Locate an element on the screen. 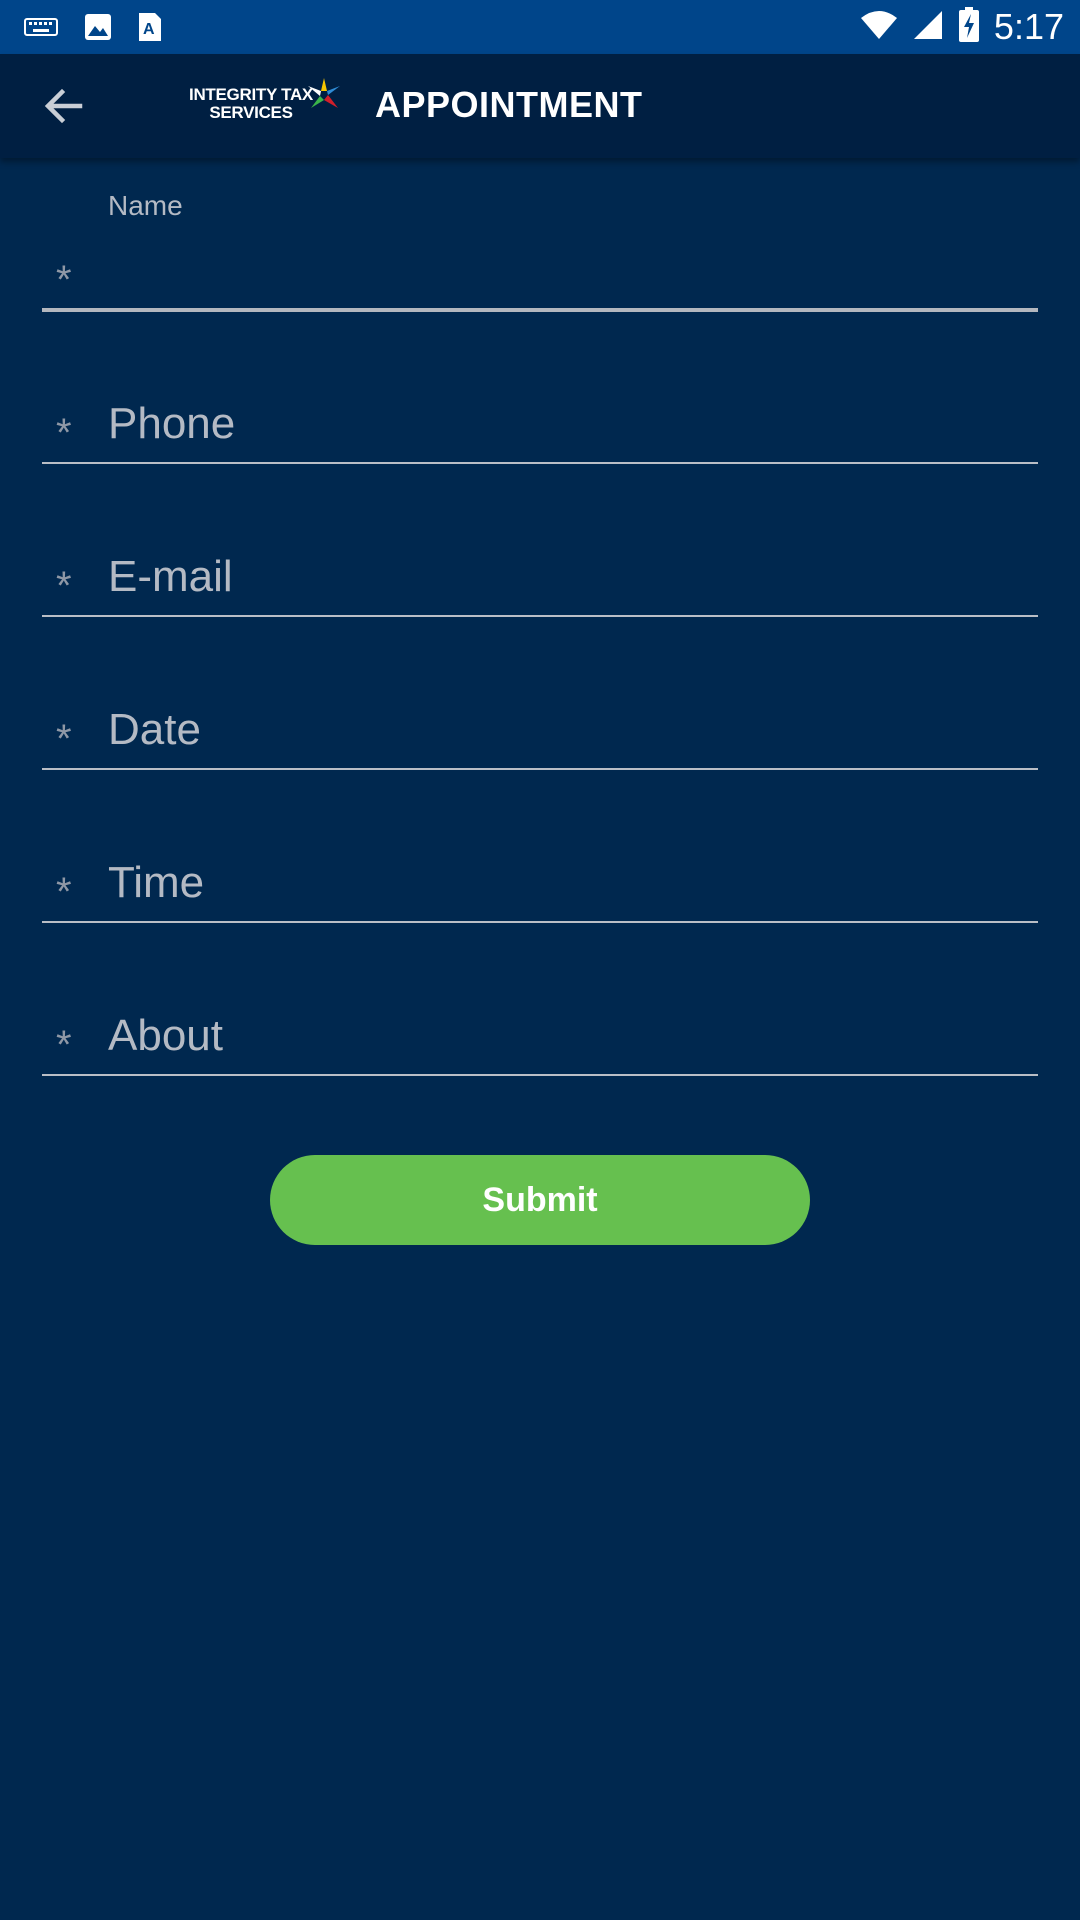 The height and width of the screenshot is (1920, 1080). about-placeholder: About is located at coordinates (165, 1035).